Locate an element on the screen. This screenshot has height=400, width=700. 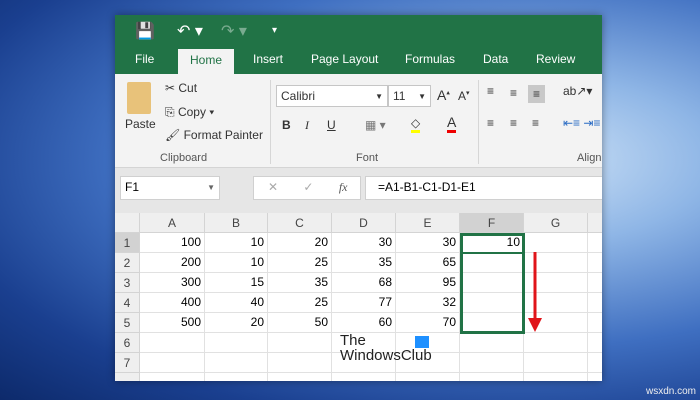
column-header-B: B is located at coordinates (236, 223).